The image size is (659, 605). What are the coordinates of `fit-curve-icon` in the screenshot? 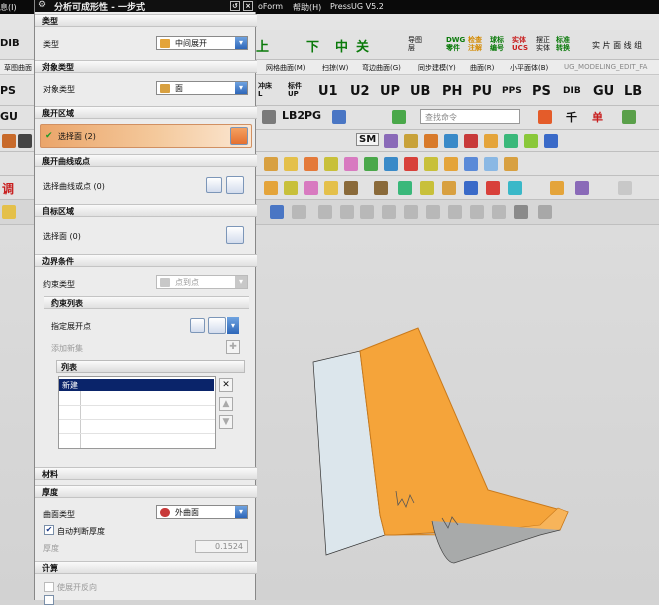 It's located at (411, 212).